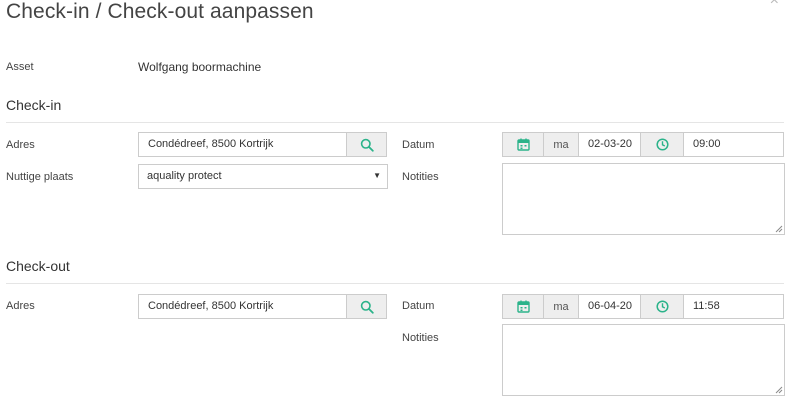 The width and height of the screenshot is (785, 397). Describe the element at coordinates (643, 360) in the screenshot. I see `checkout-notes-textarea` at that location.